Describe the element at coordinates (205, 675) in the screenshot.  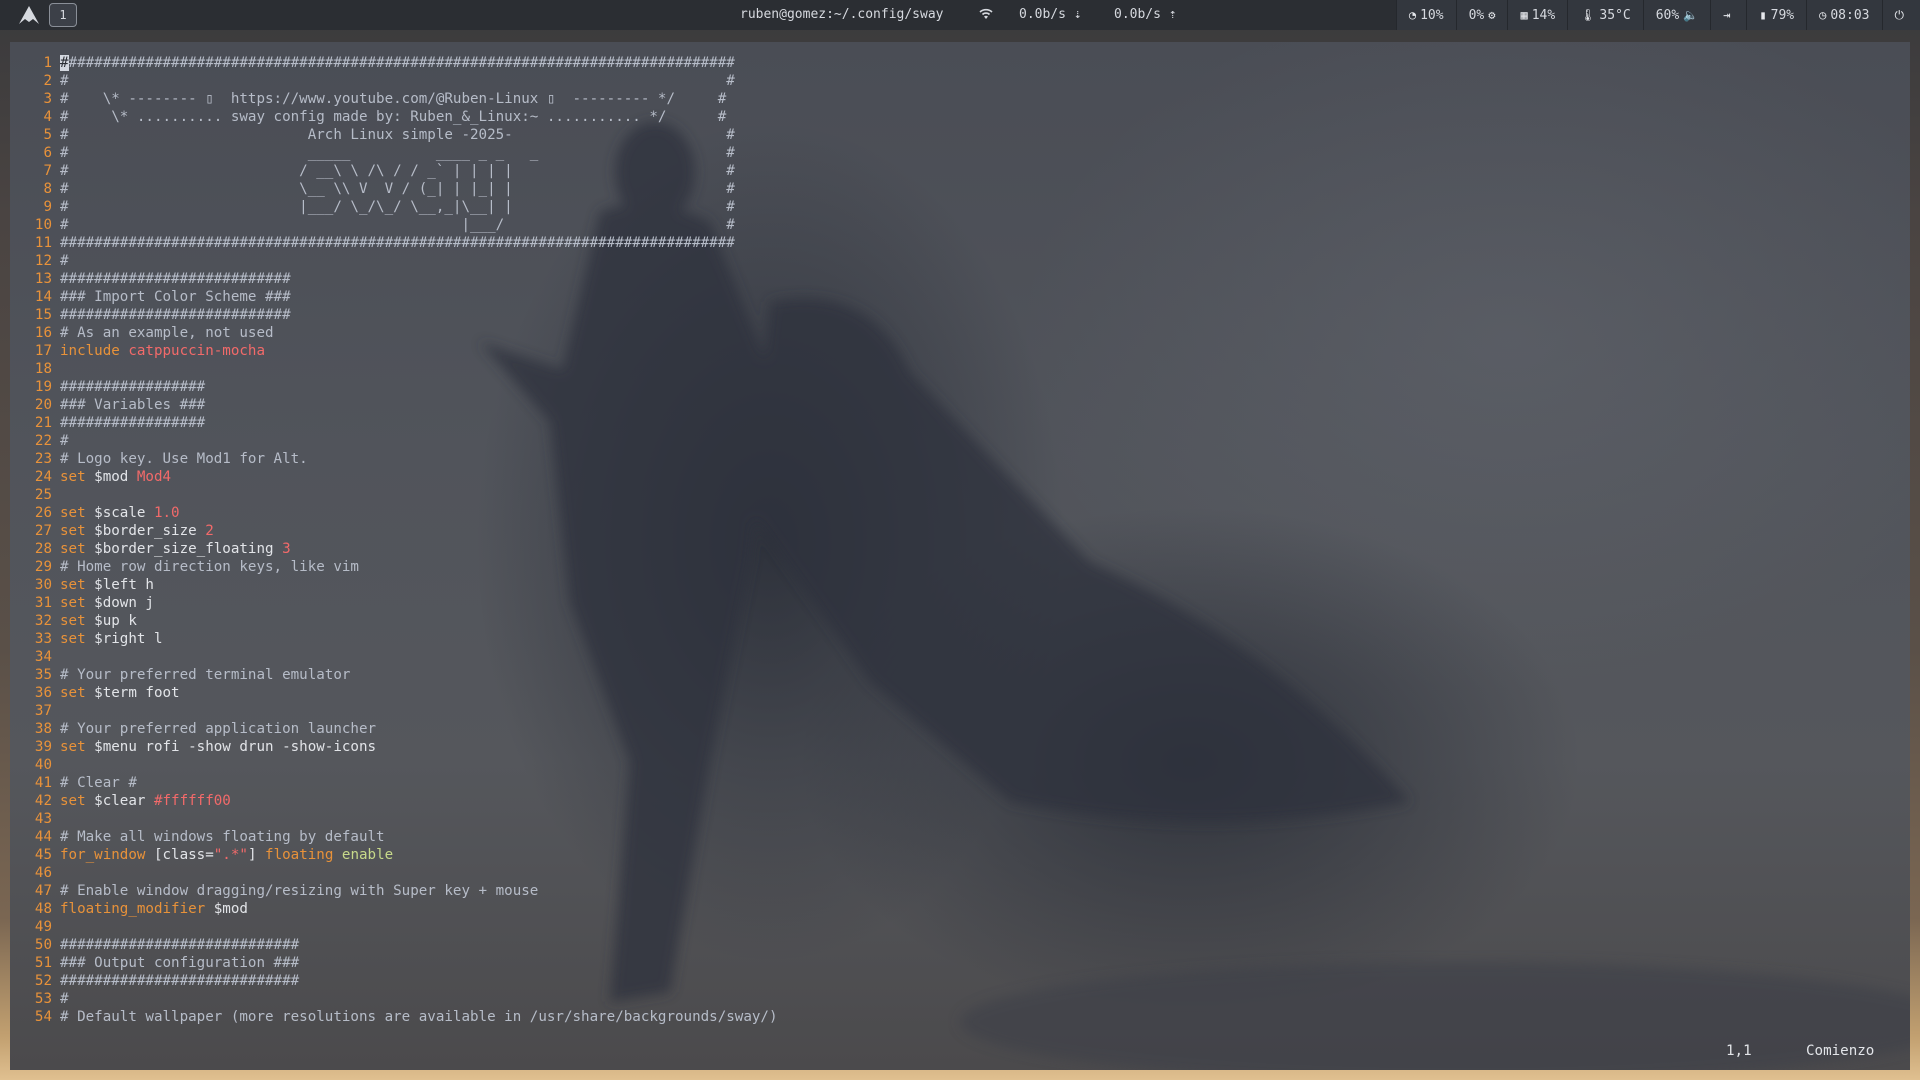
I see `code-token: # Your preferred terminal emulator` at that location.